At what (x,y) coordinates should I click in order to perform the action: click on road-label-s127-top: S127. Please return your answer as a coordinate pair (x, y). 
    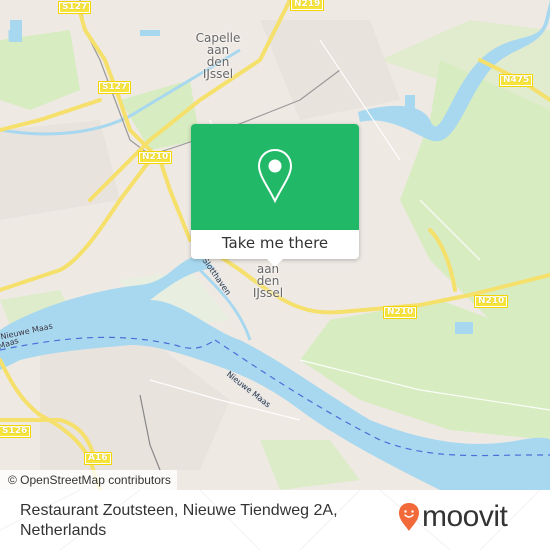
    Looking at the image, I should click on (75, 7).